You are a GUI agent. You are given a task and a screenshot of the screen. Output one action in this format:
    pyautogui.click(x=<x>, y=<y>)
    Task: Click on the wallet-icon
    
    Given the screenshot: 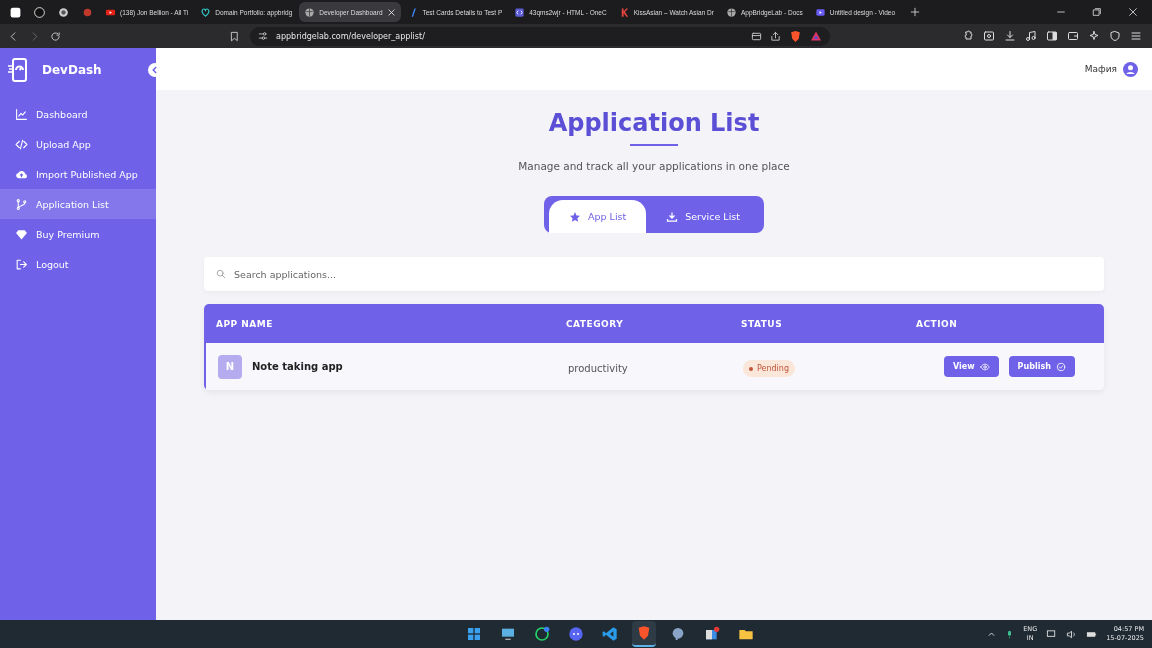 What is the action you would take?
    pyautogui.click(x=1073, y=36)
    